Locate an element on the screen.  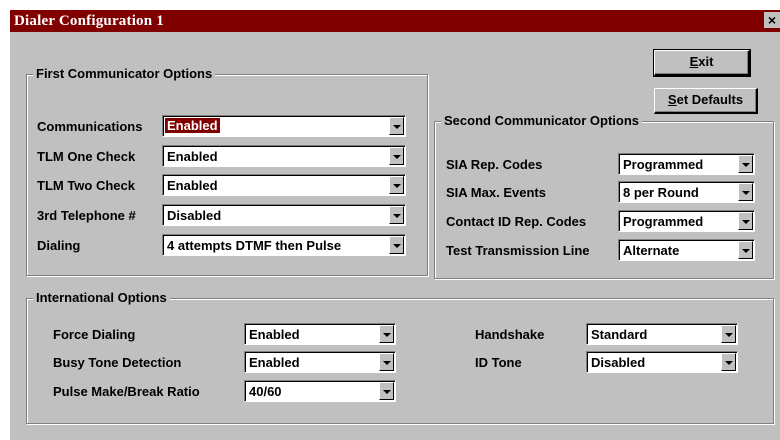
exit-button-label: xit is located at coordinates (706, 61).